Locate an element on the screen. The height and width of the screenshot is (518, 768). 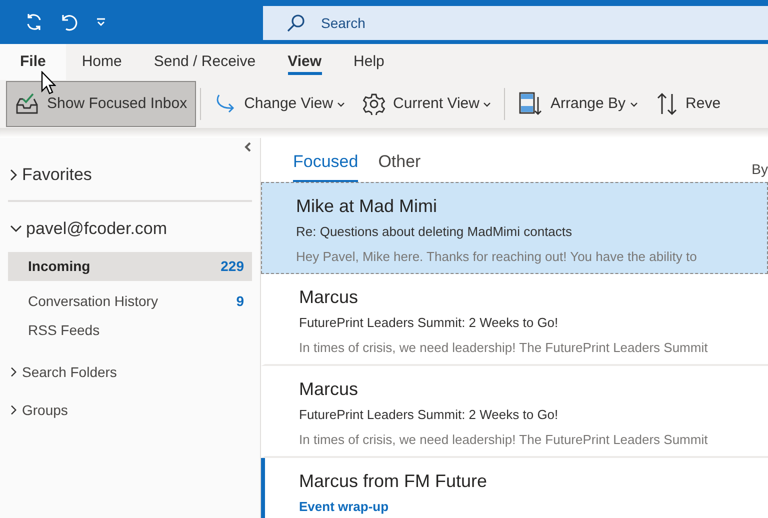
sender-name: Marcus from FM Future is located at coordinates (393, 481).